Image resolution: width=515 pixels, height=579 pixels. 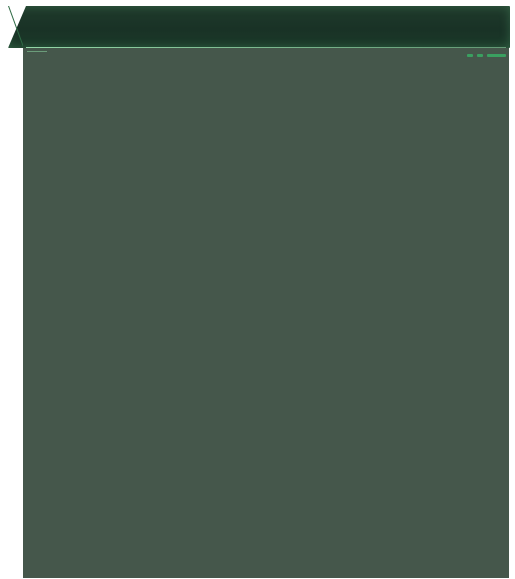 I want to click on status-indicators, so click(x=486, y=55).